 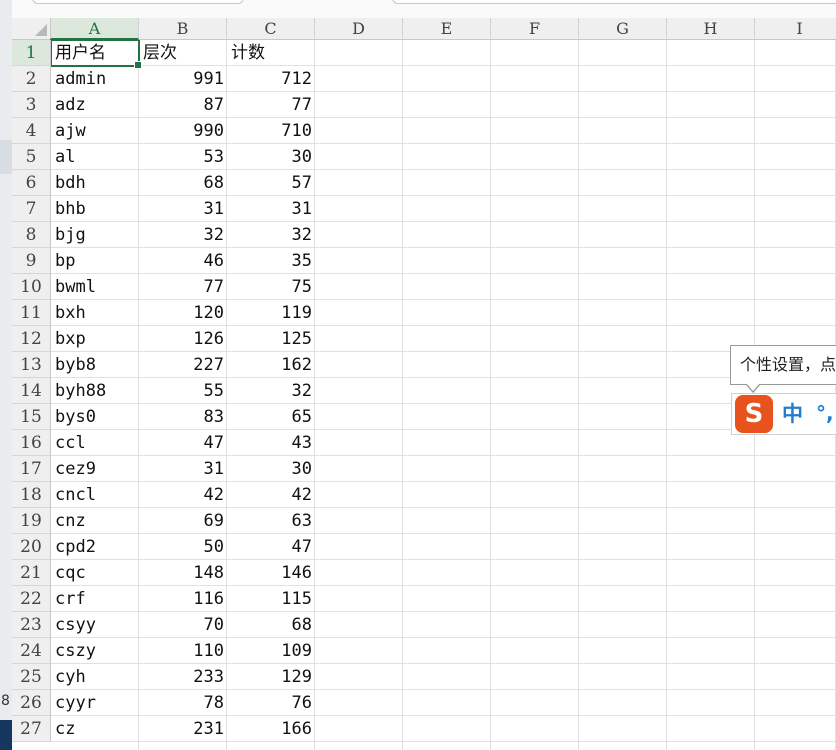 What do you see at coordinates (31, 235) in the screenshot?
I see `row-header-8: 8` at bounding box center [31, 235].